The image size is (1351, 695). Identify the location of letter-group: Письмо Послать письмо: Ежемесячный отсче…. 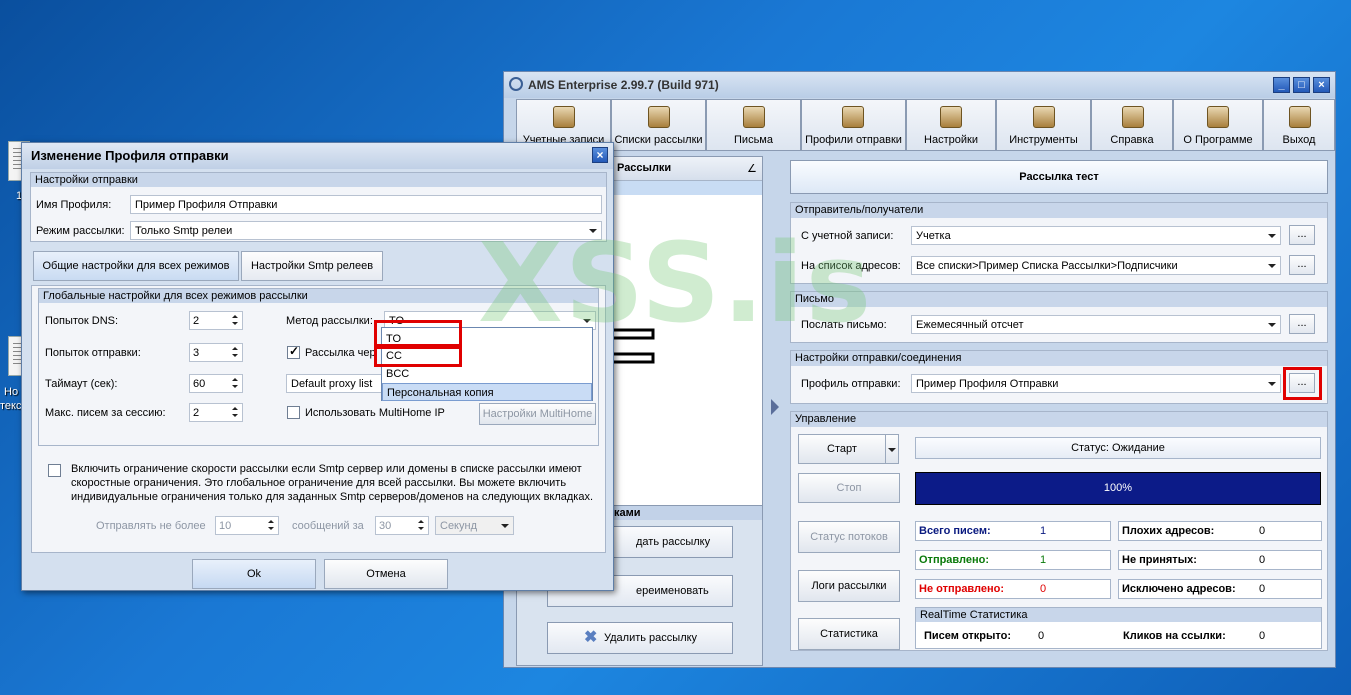
(1059, 317).